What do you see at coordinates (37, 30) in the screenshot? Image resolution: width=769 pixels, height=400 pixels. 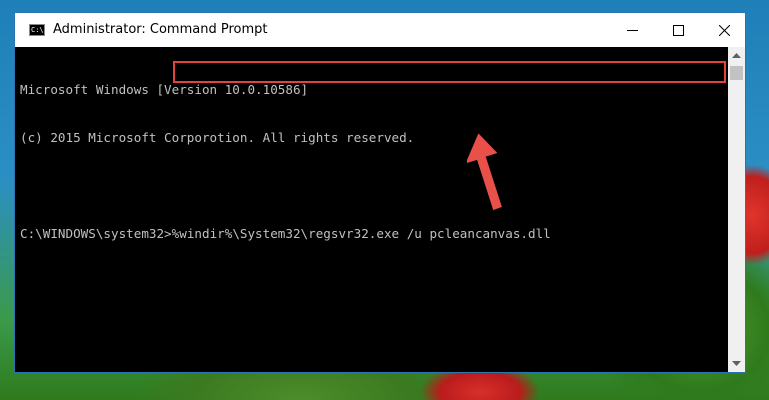 I see `cmd-app-icon: C:\` at bounding box center [37, 30].